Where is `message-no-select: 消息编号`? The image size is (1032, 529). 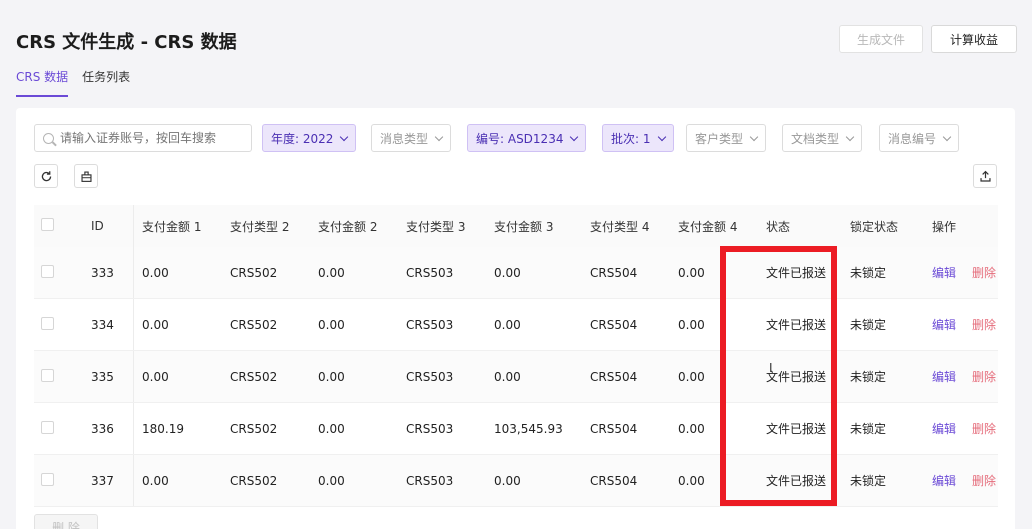 message-no-select: 消息编号 is located at coordinates (919, 138).